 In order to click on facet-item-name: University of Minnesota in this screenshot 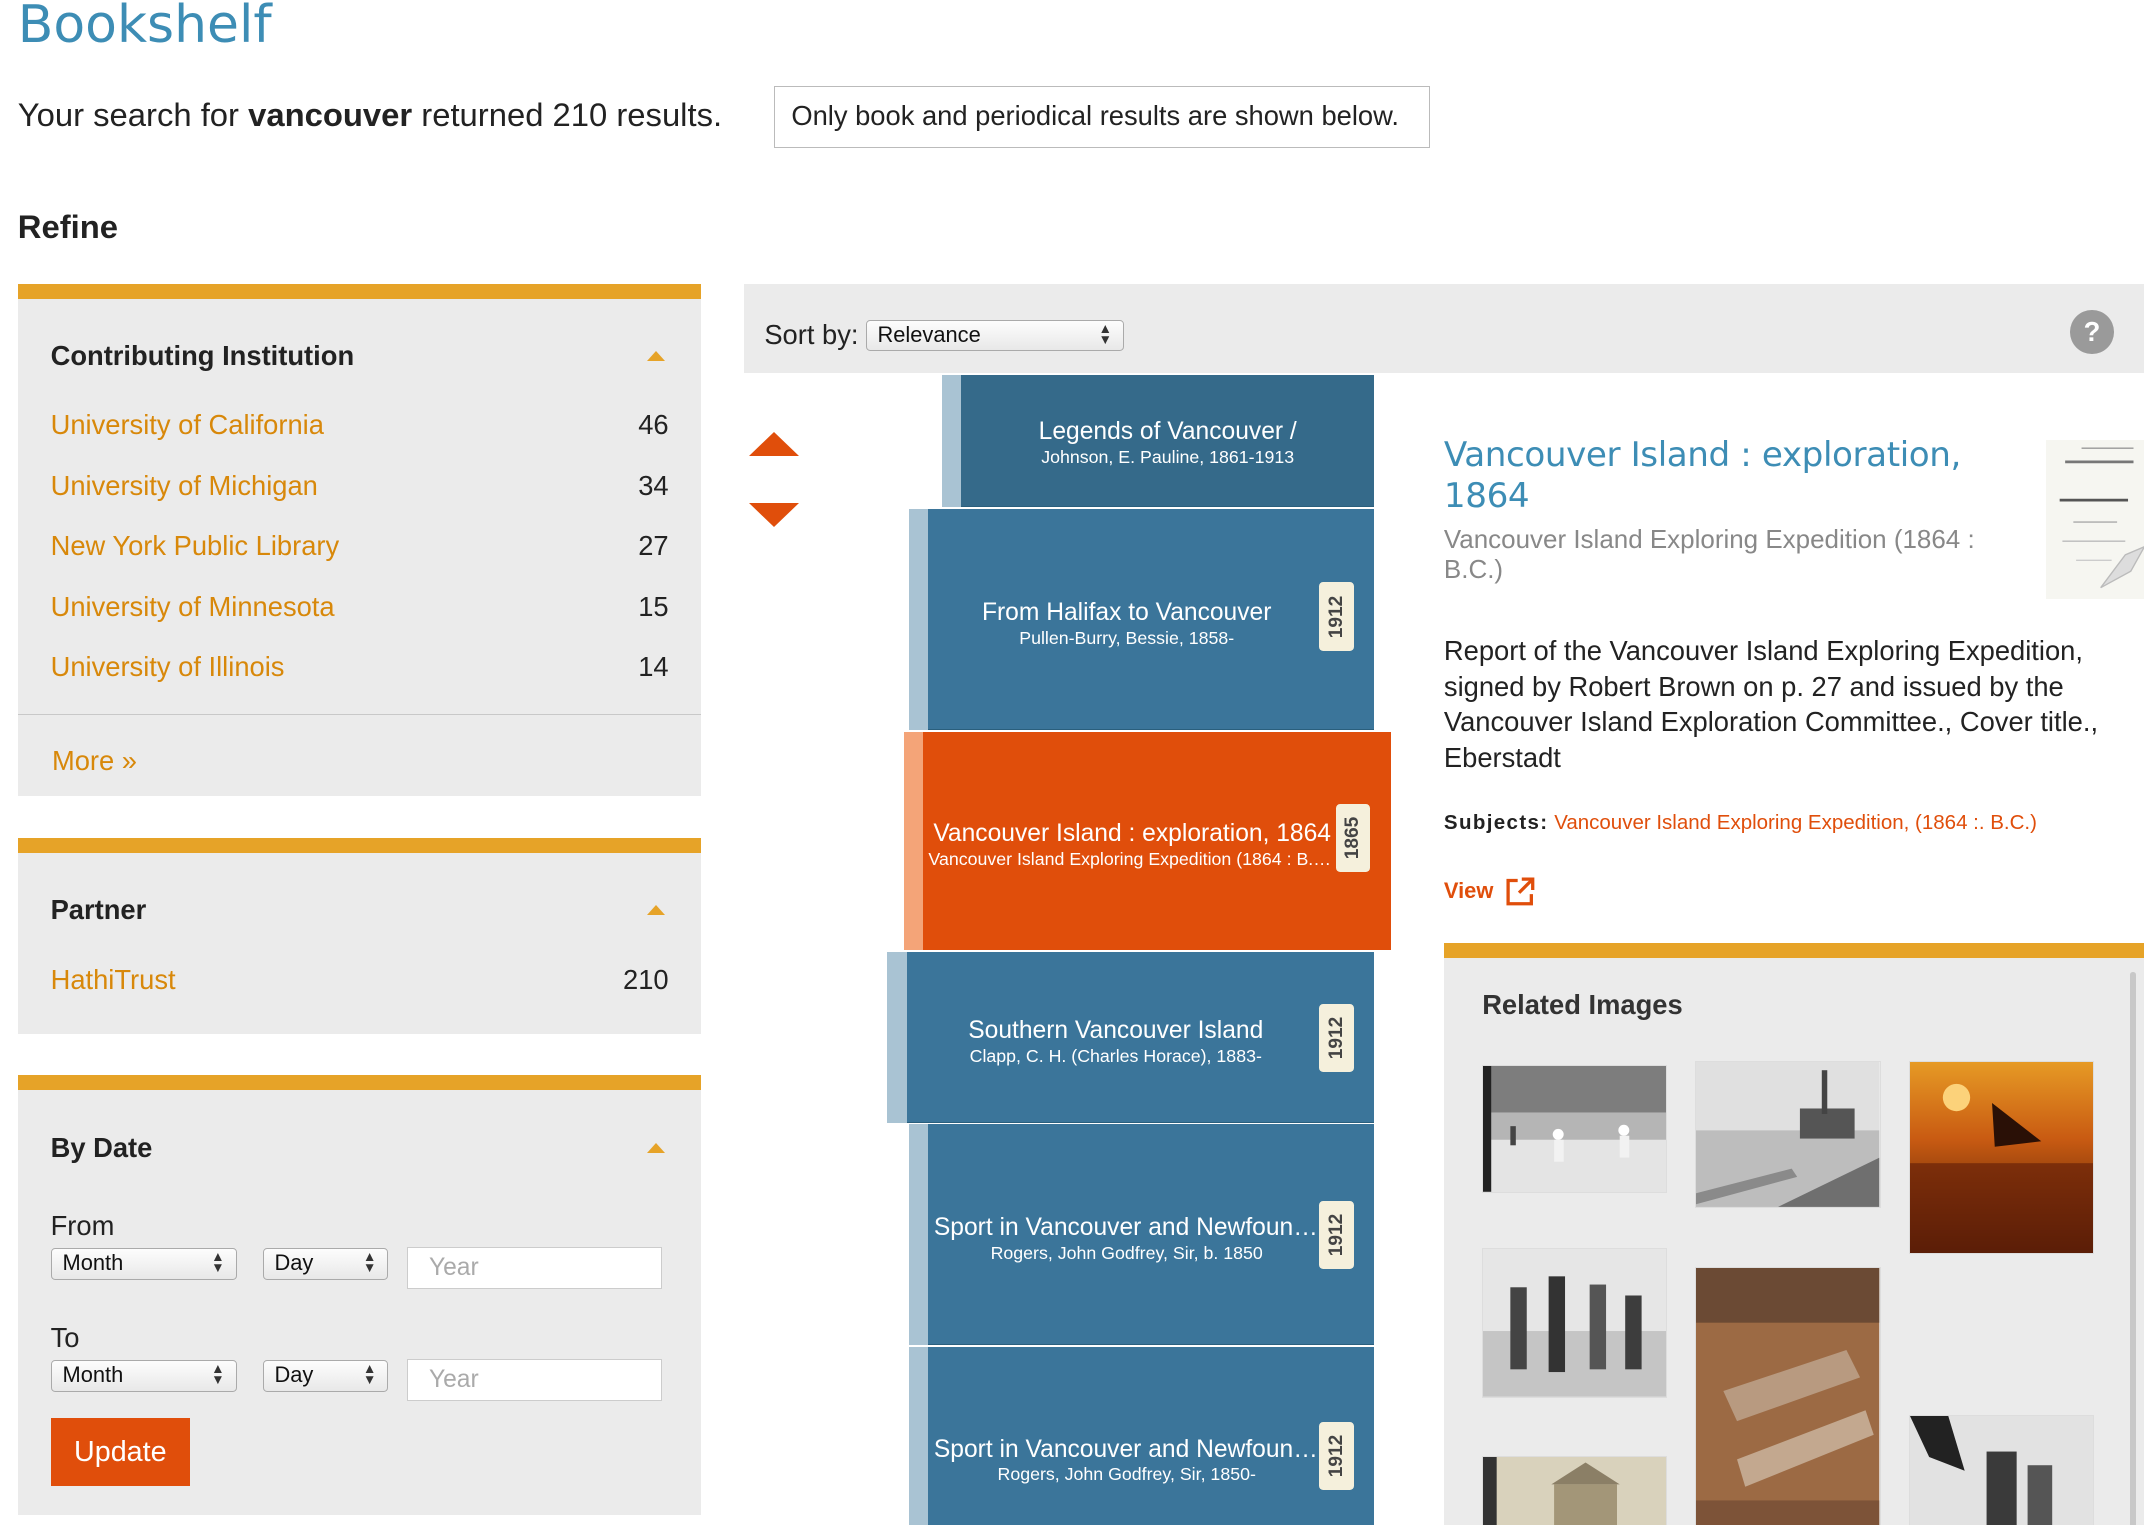, I will do `click(193, 607)`.